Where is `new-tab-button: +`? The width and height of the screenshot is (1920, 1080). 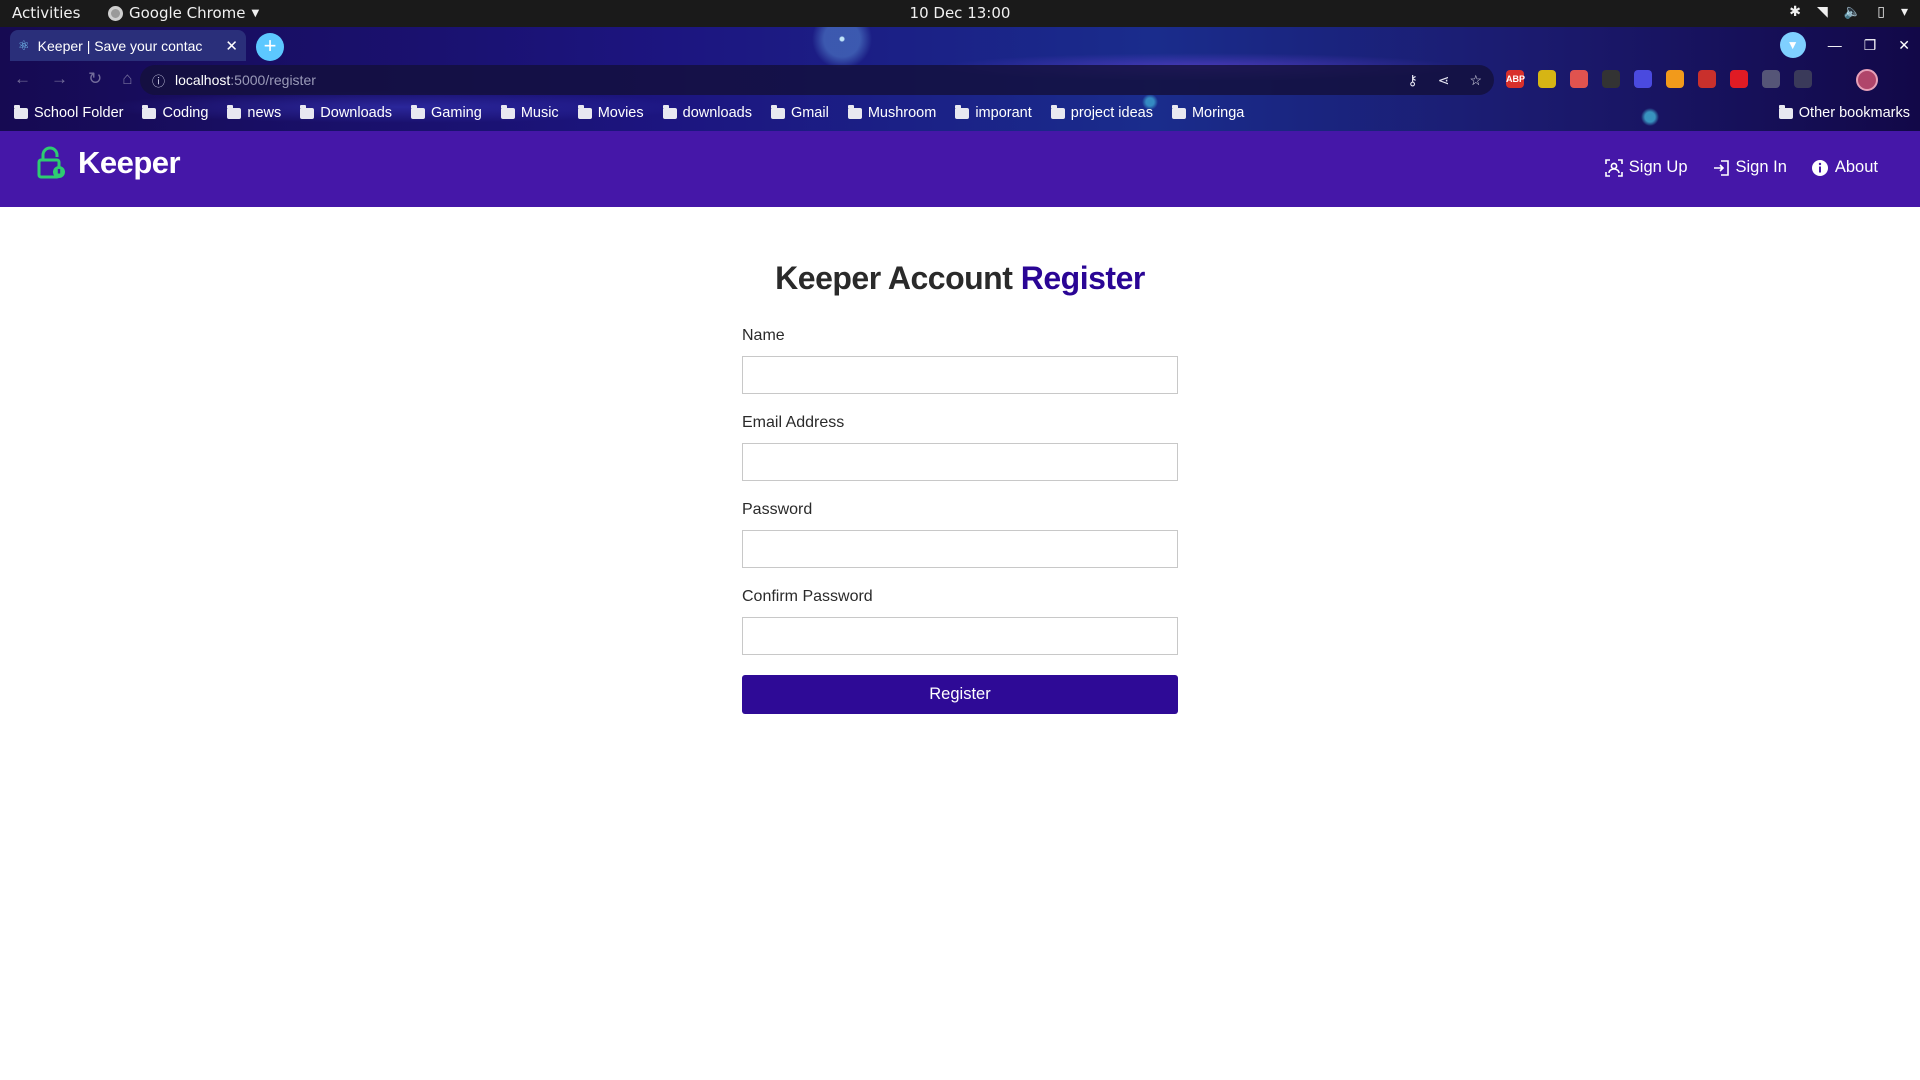 new-tab-button: + is located at coordinates (270, 47).